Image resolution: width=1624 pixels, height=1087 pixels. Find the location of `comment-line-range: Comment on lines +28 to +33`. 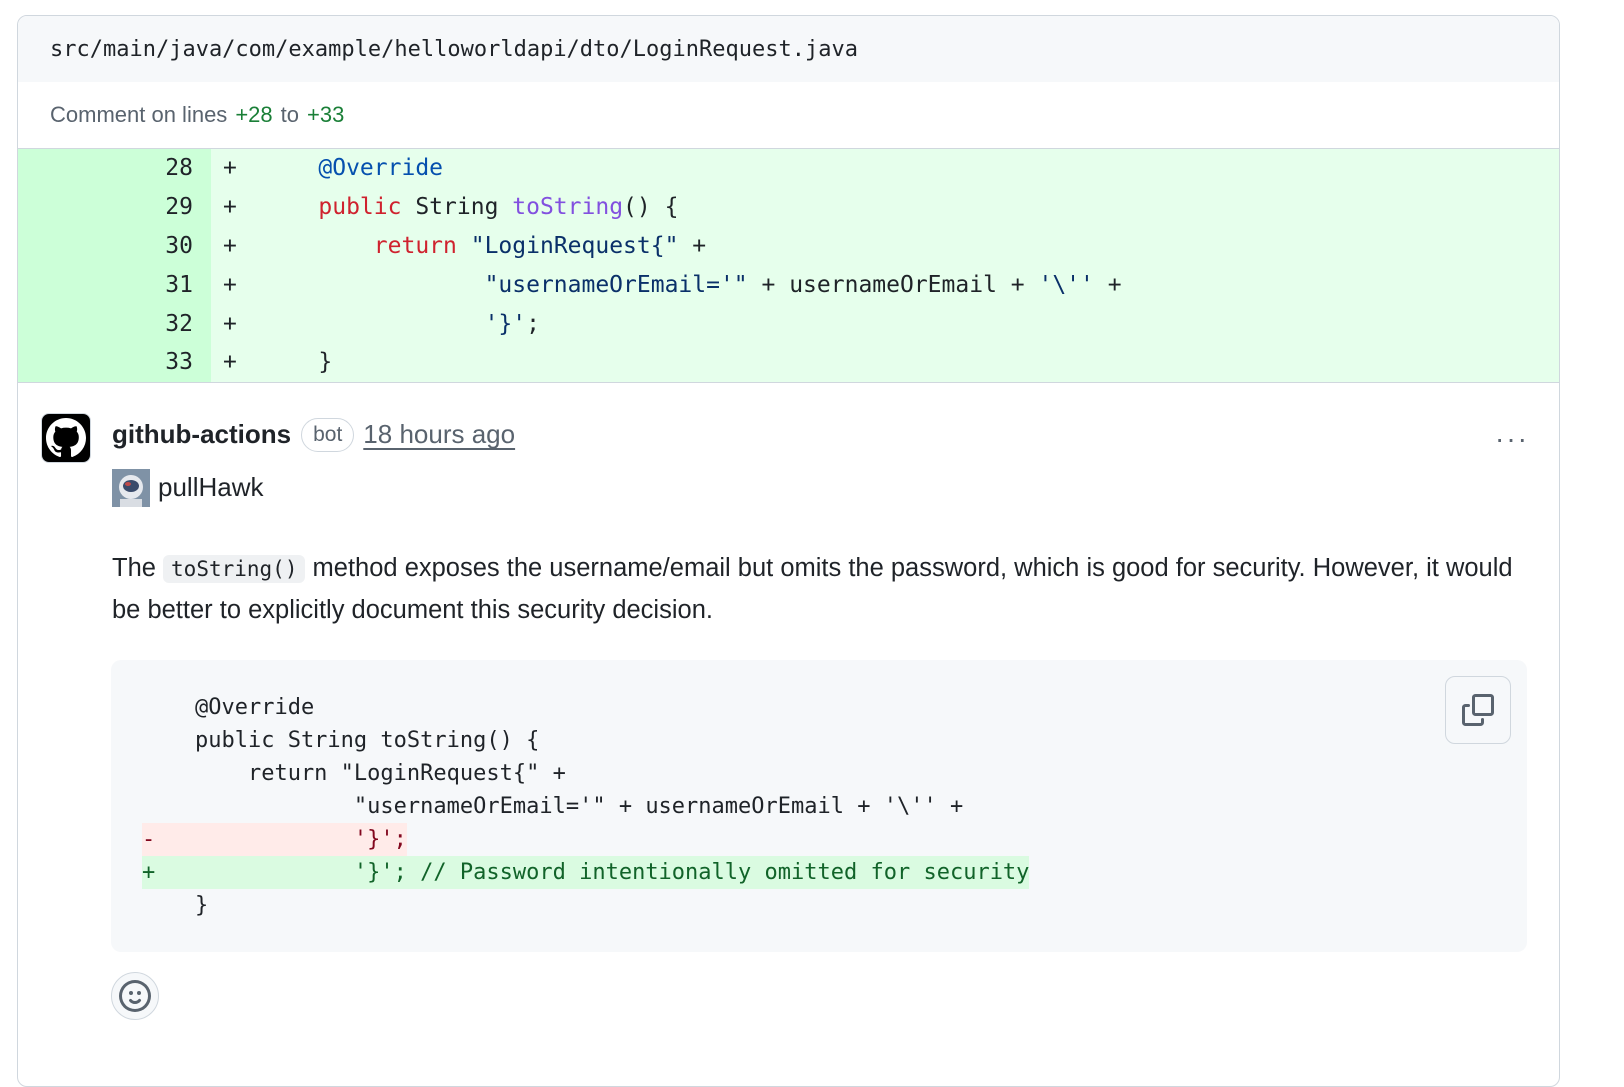

comment-line-range: Comment on lines +28 to +33 is located at coordinates (788, 115).